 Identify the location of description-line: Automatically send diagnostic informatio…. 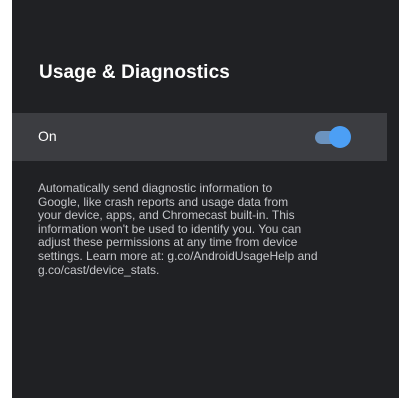
(155, 188).